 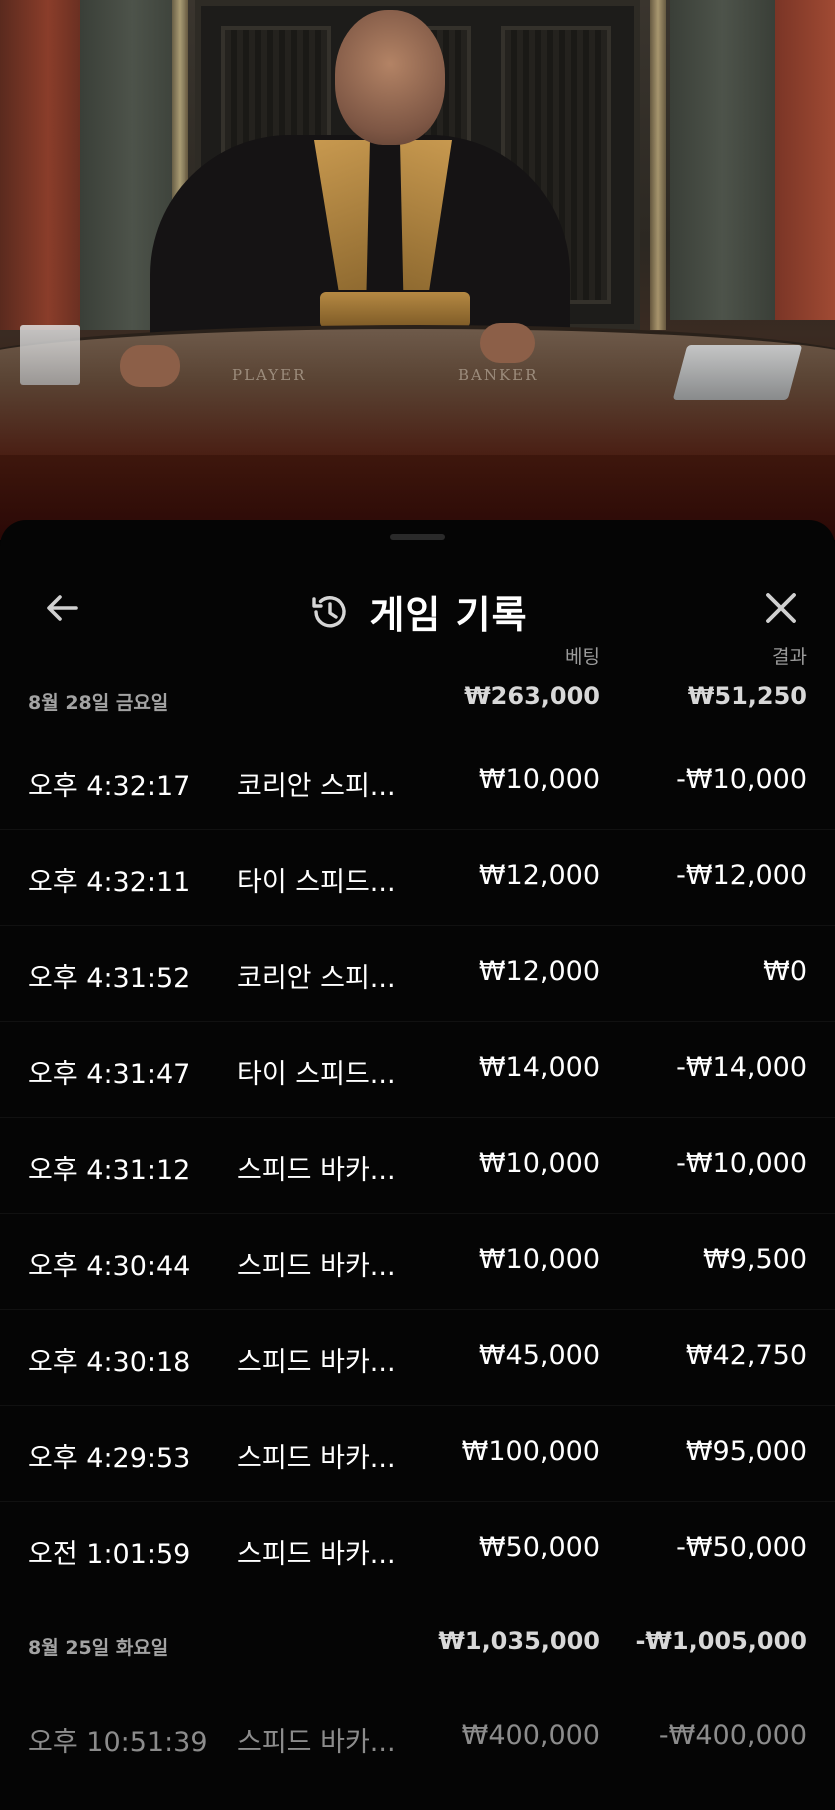 I want to click on history-row: 오전 1:01:59 스피드 바카... ₩50,000 -₩50,000, so click(x=417, y=1550).